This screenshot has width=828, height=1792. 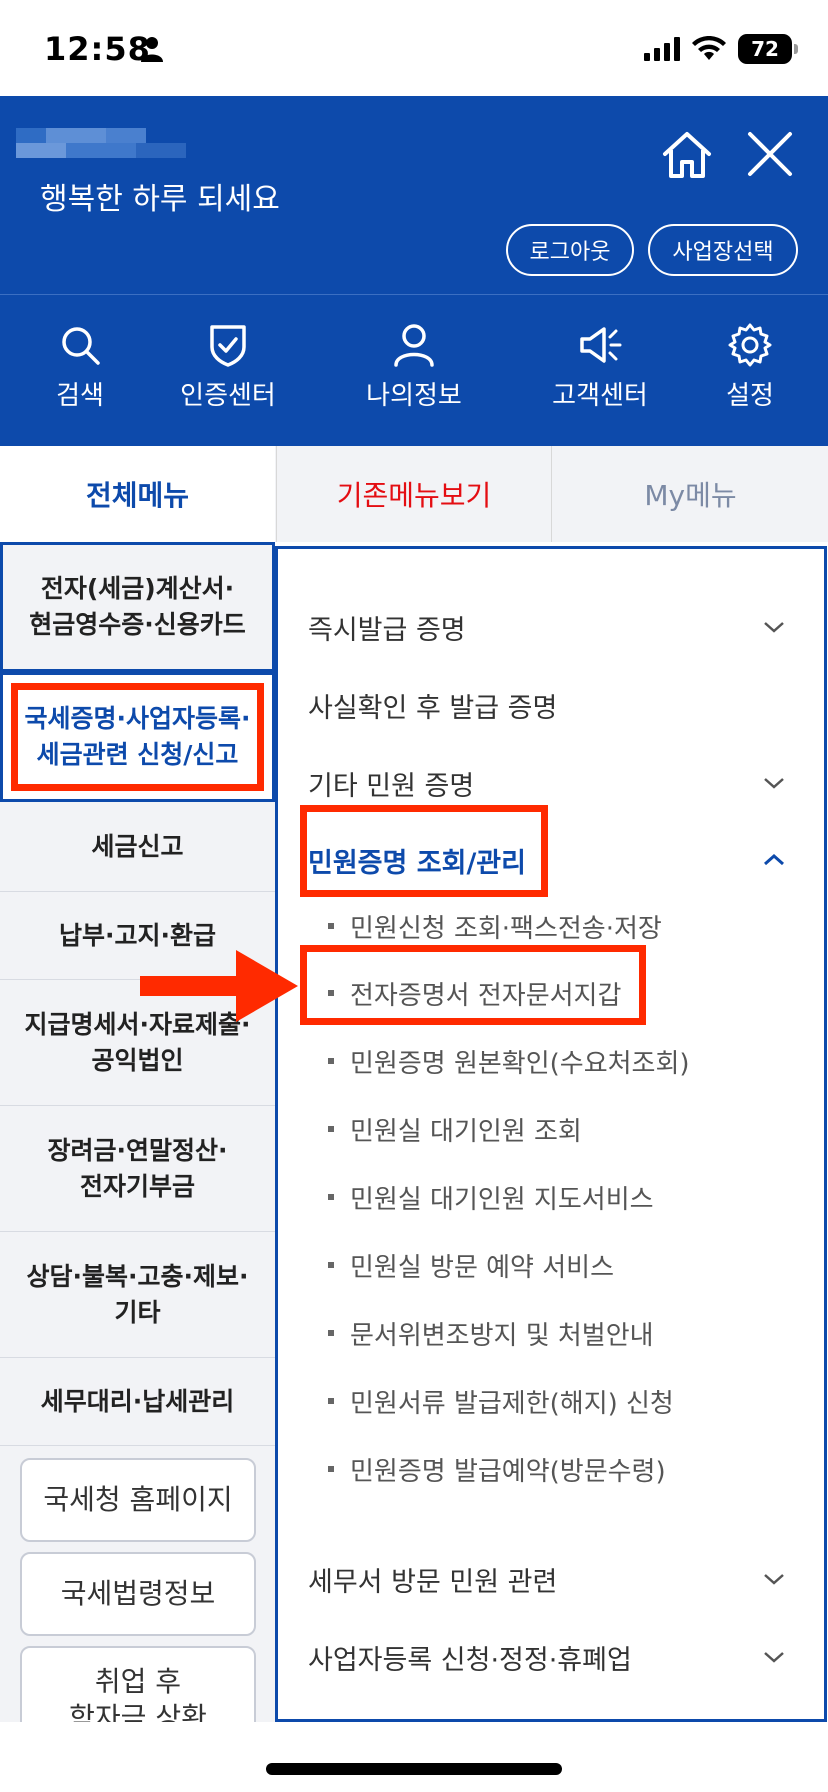 What do you see at coordinates (80, 396) in the screenshot?
I see `quick-nav-label: 검색` at bounding box center [80, 396].